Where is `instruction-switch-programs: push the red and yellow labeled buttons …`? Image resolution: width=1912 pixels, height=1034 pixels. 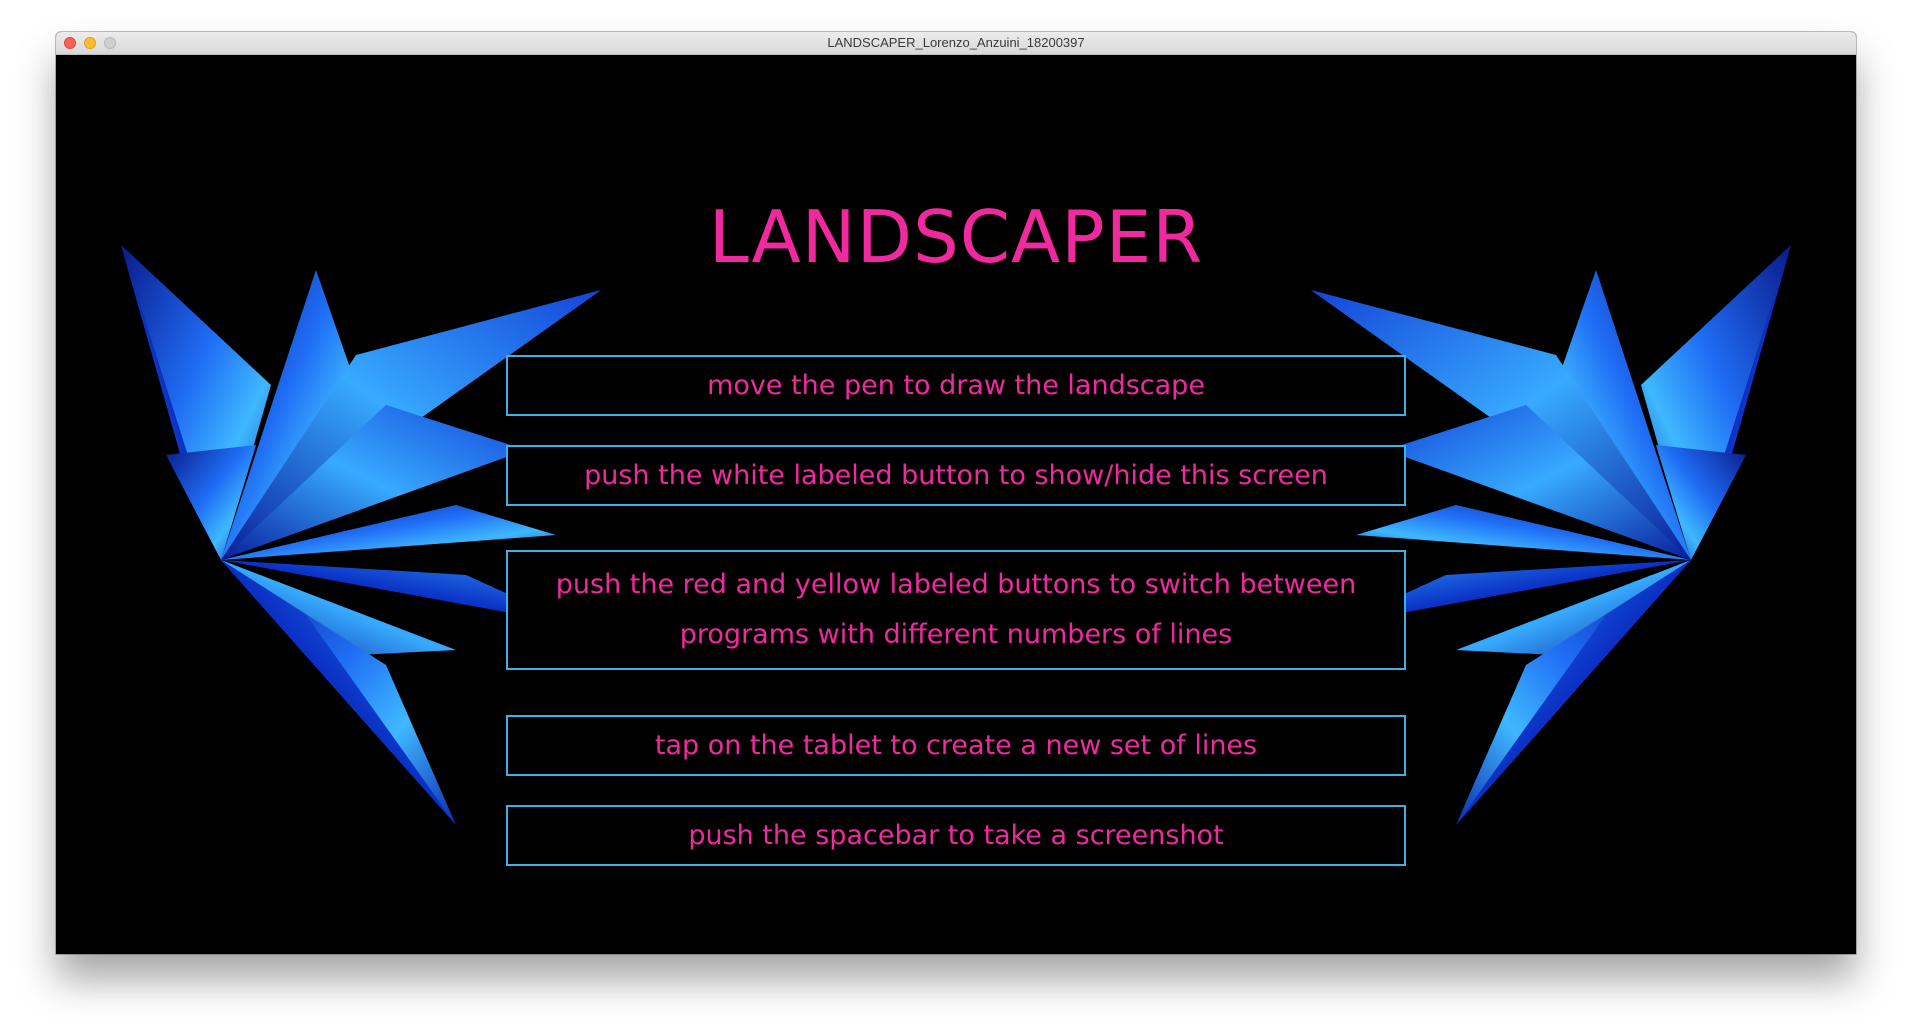 instruction-switch-programs: push the red and yellow labeled buttons … is located at coordinates (956, 610).